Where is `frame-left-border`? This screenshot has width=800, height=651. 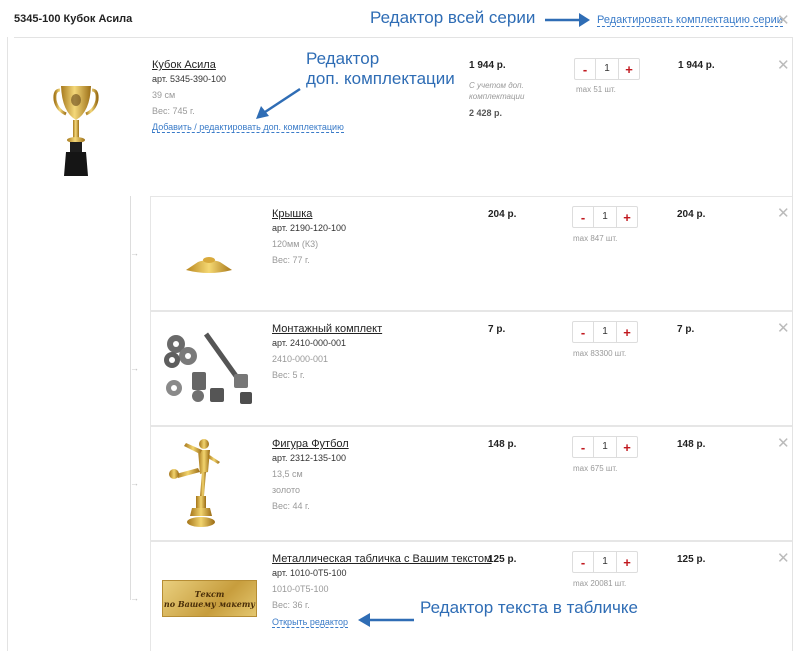
frame-left-border is located at coordinates (7, 344).